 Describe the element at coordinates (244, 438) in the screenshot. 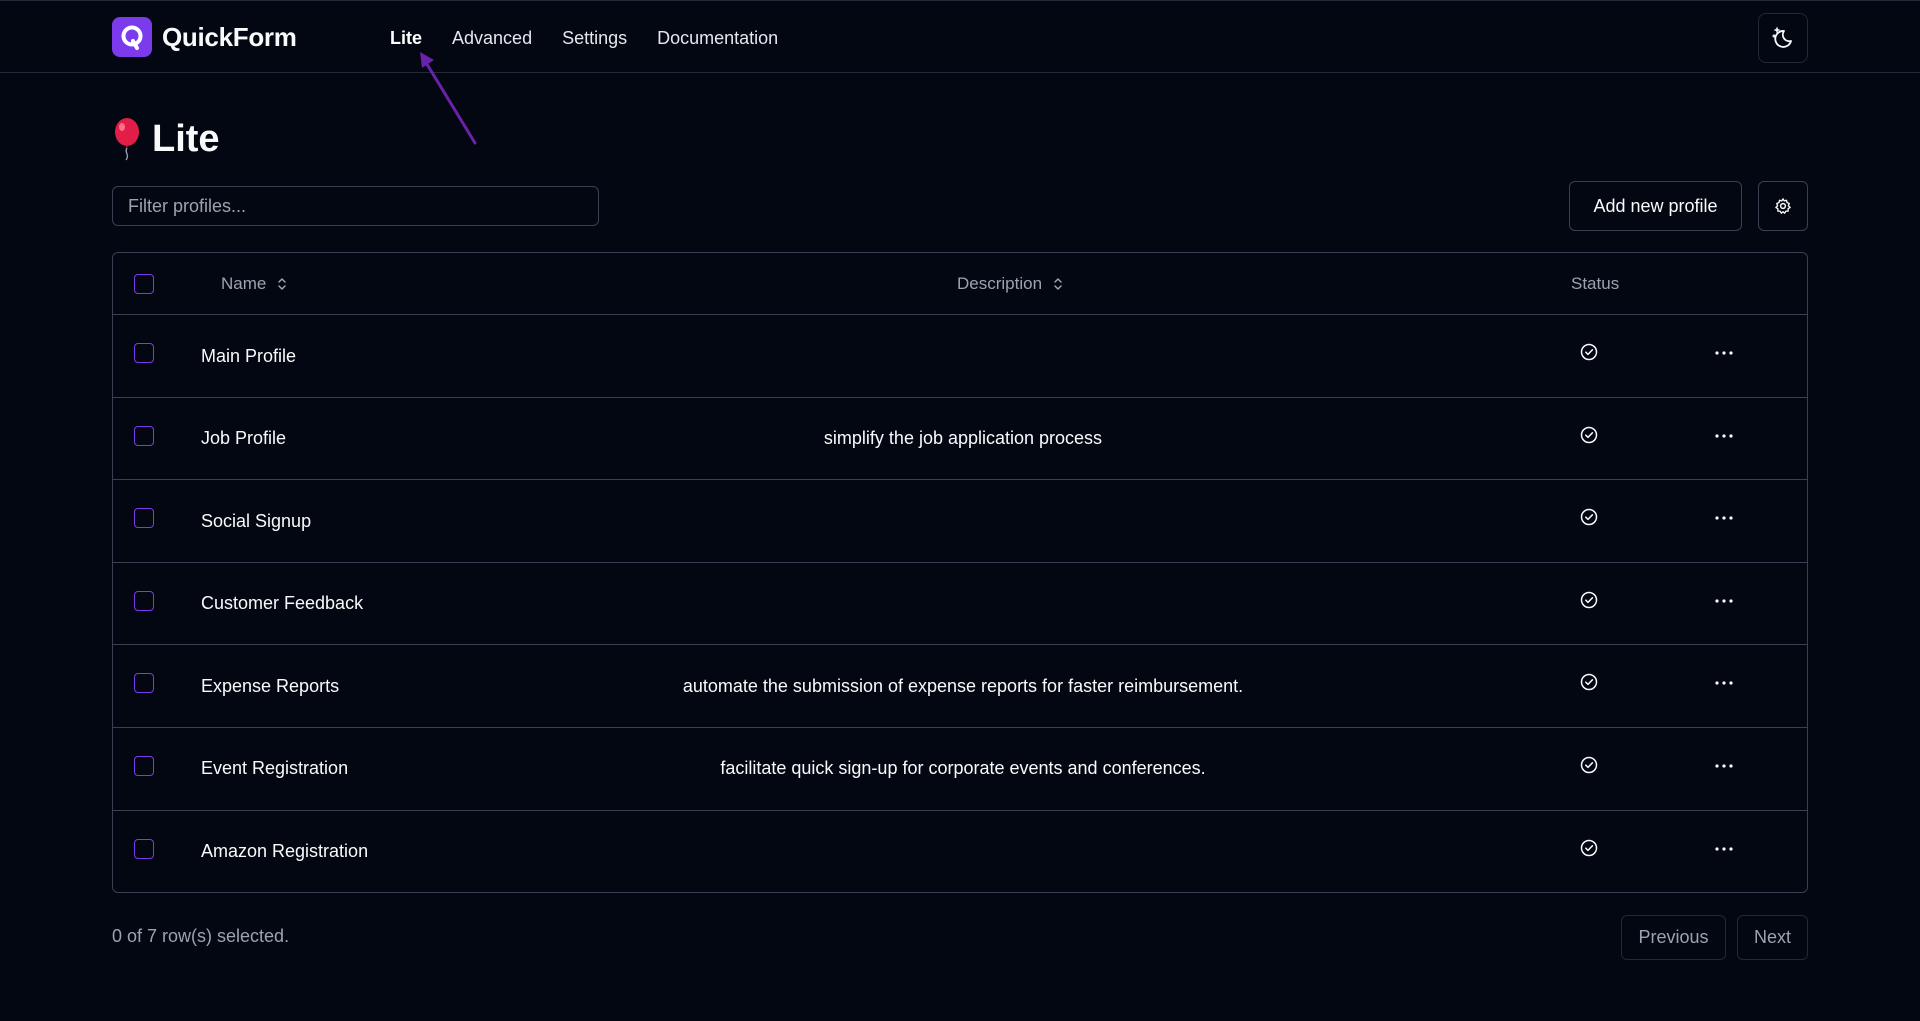

I see `profile-name: Job Profile` at that location.